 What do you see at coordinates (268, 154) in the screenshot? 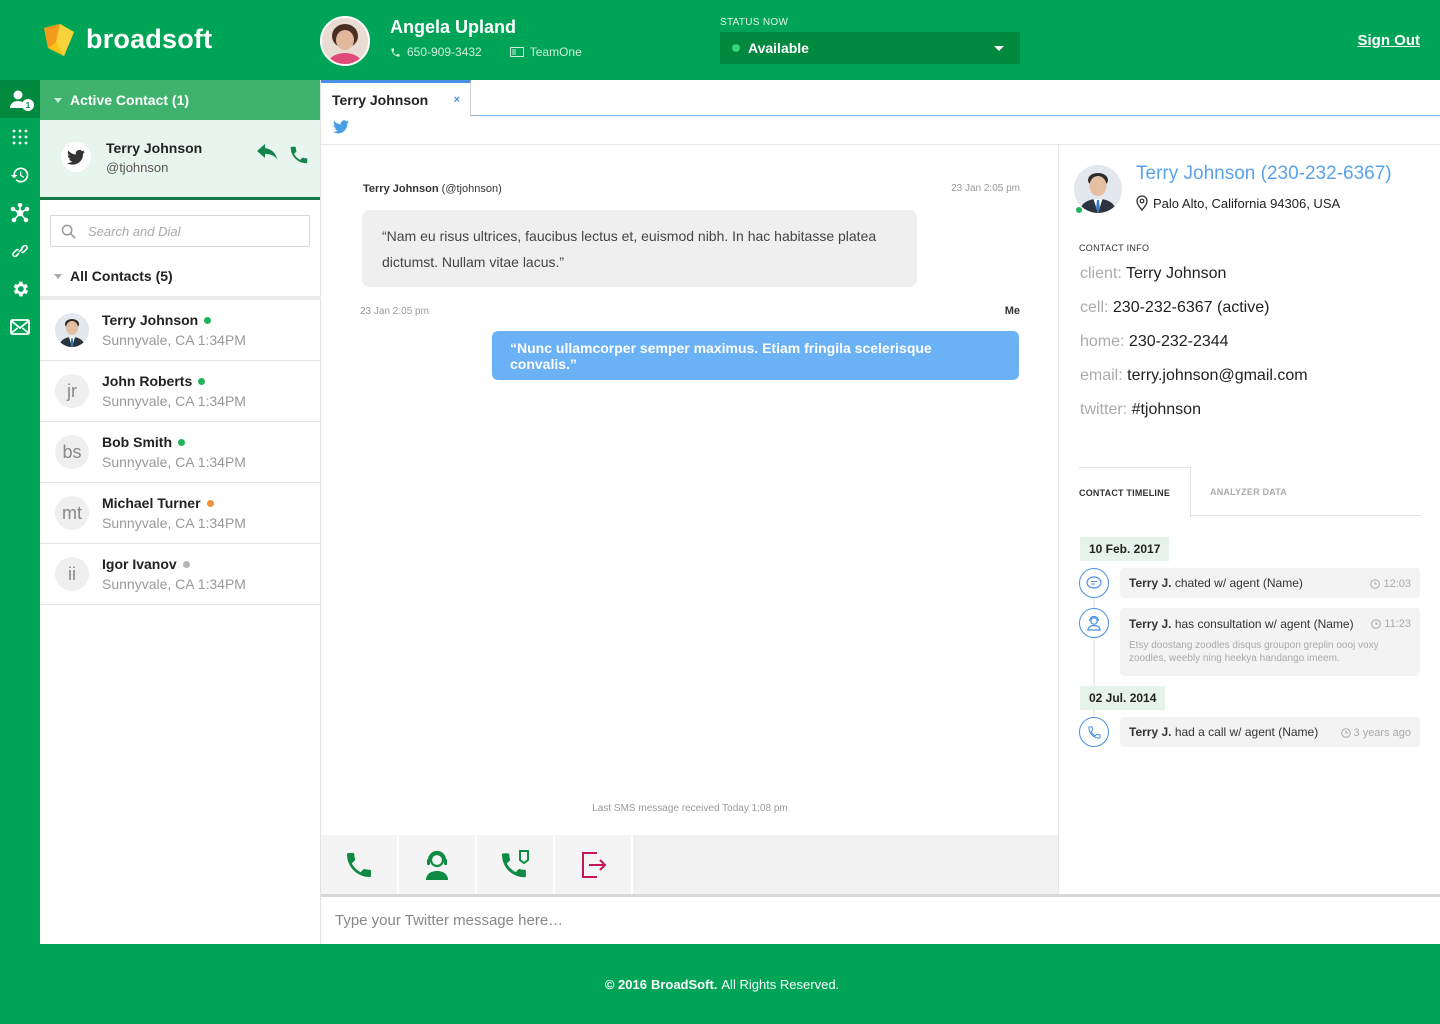
I see `reply-icon` at bounding box center [268, 154].